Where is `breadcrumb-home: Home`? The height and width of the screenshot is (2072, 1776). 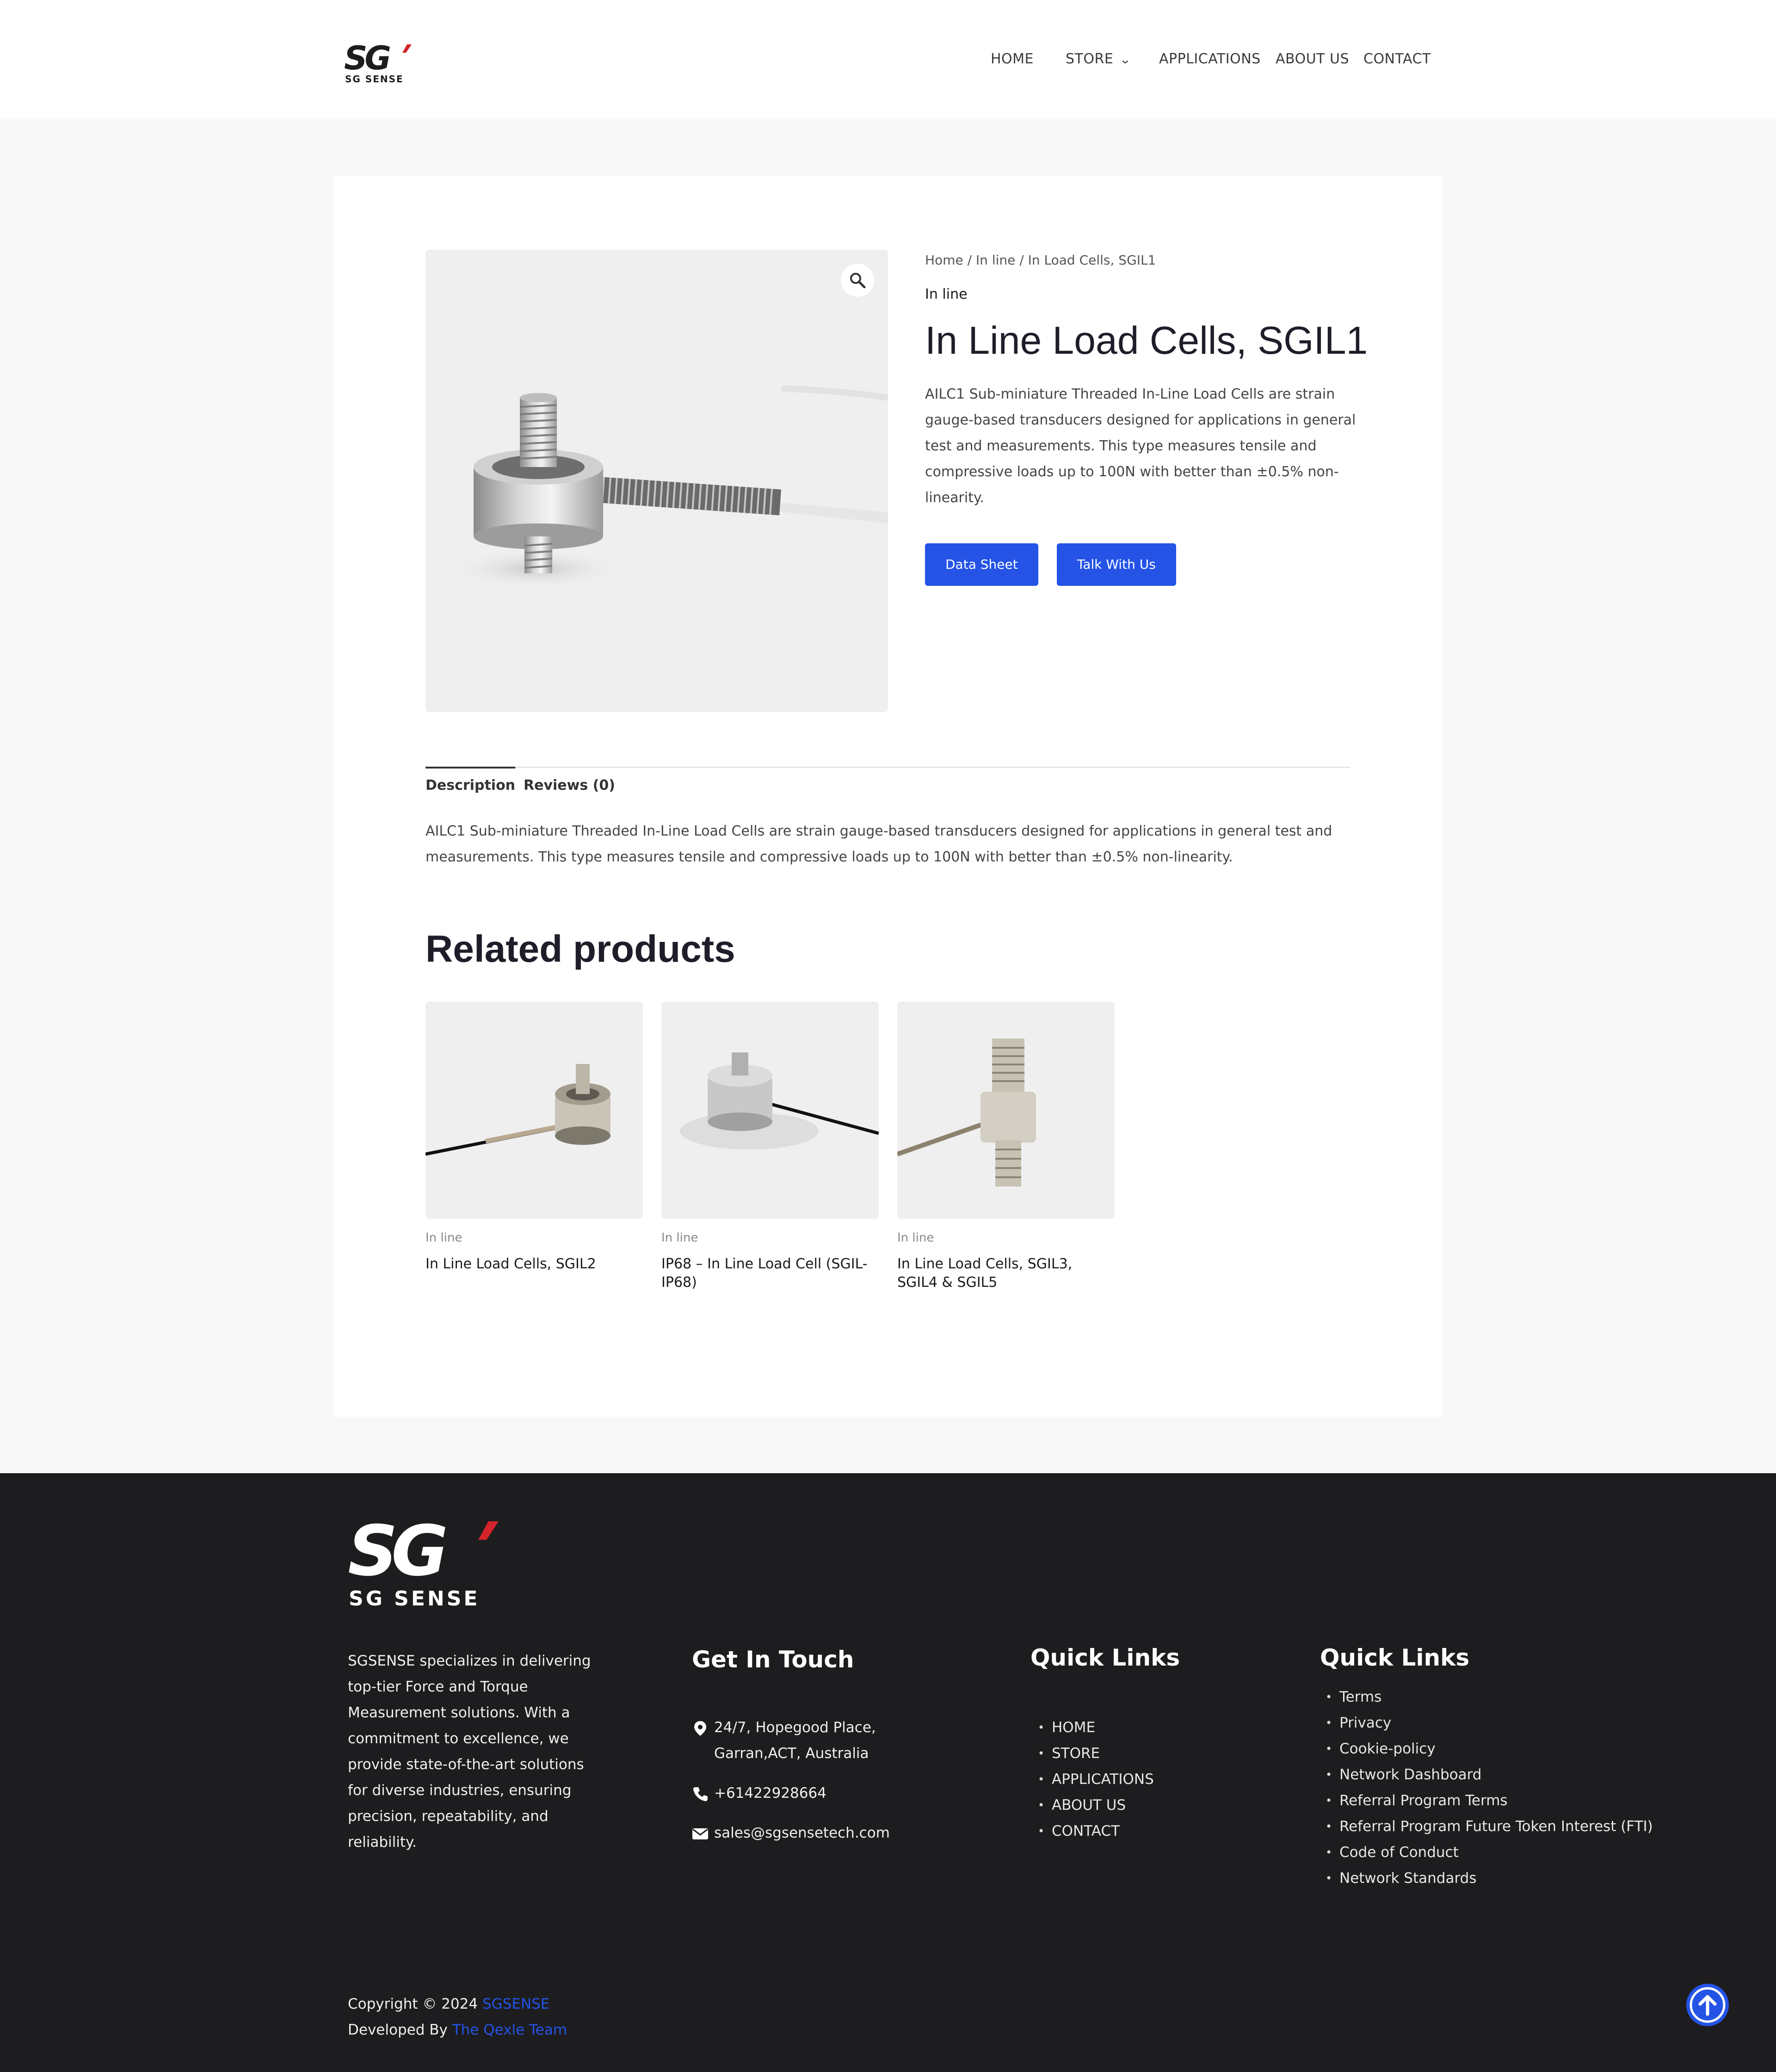 breadcrumb-home: Home is located at coordinates (944, 260).